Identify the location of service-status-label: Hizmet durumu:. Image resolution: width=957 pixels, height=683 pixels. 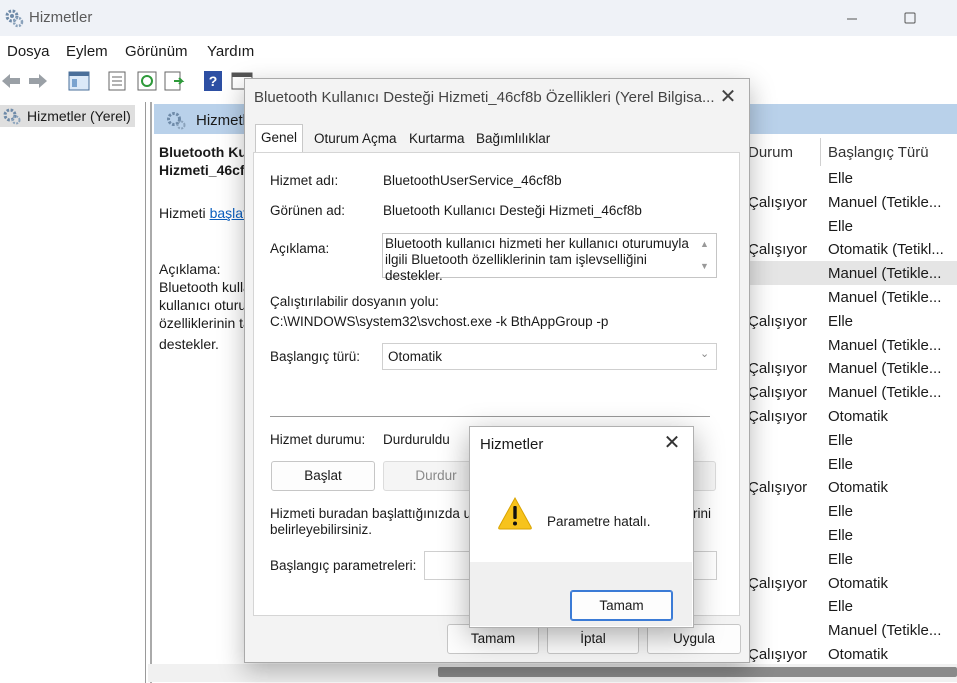
(318, 439).